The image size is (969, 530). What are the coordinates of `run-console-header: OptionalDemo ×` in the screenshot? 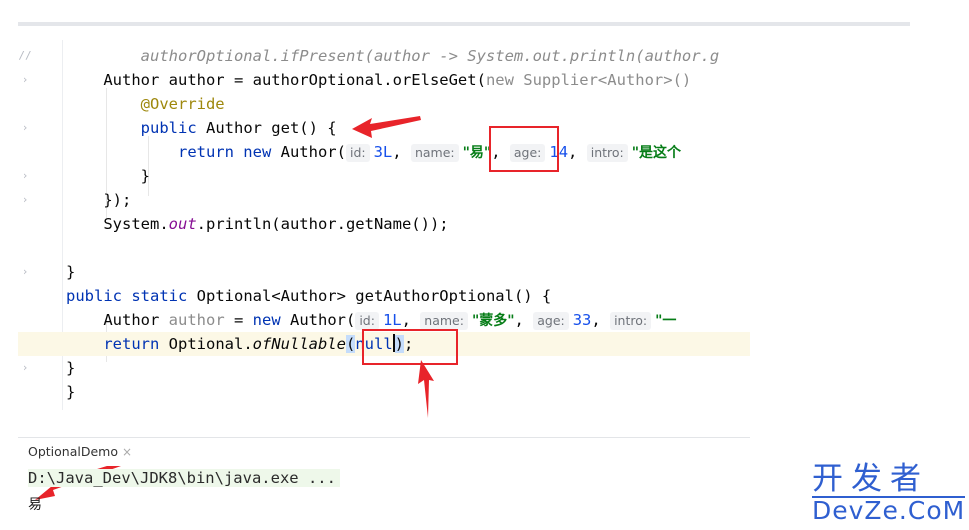 It's located at (384, 451).